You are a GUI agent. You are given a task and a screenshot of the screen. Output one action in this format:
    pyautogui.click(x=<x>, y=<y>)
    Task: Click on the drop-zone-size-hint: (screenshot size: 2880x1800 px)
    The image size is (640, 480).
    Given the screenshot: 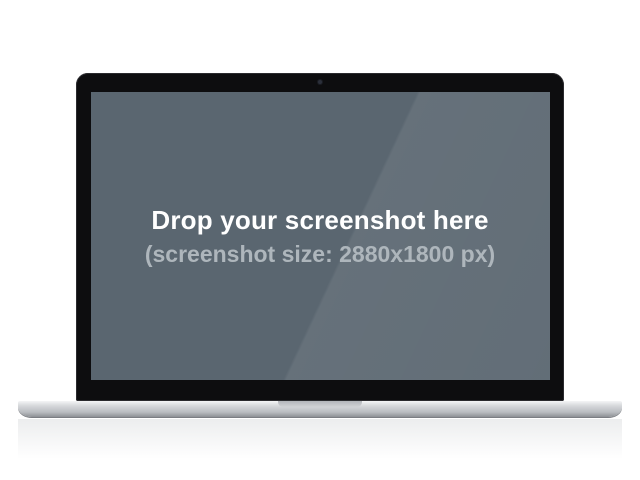 What is the action you would take?
    pyautogui.click(x=320, y=254)
    